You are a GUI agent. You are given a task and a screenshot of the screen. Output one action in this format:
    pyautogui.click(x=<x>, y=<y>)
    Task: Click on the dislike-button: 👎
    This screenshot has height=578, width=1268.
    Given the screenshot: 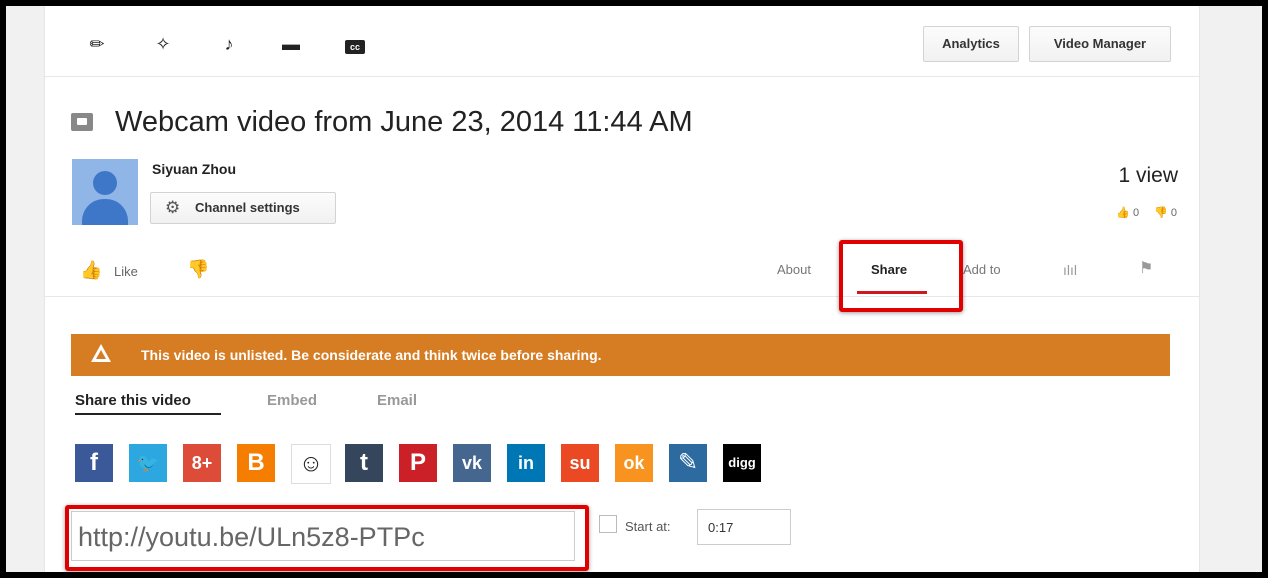 What is the action you would take?
    pyautogui.click(x=198, y=269)
    